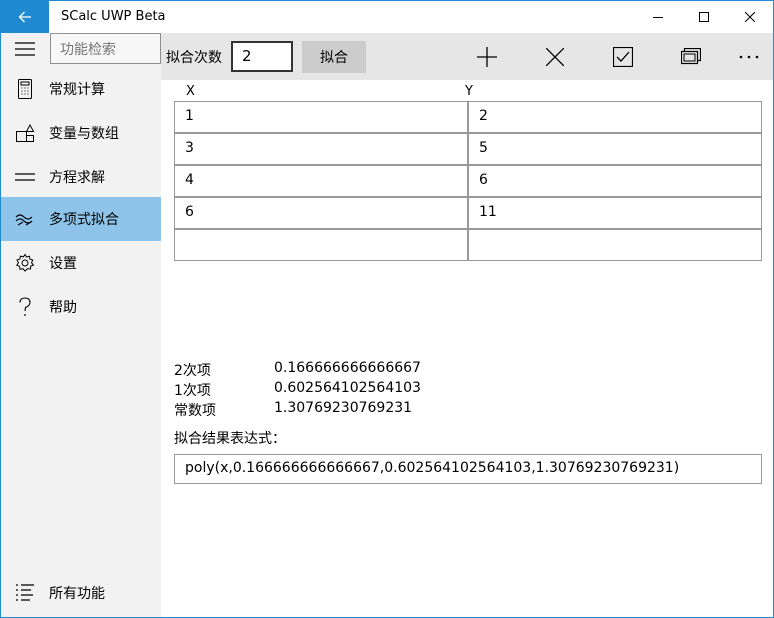 The width and height of the screenshot is (774, 618). I want to click on degree-label: 拟合次数, so click(194, 58).